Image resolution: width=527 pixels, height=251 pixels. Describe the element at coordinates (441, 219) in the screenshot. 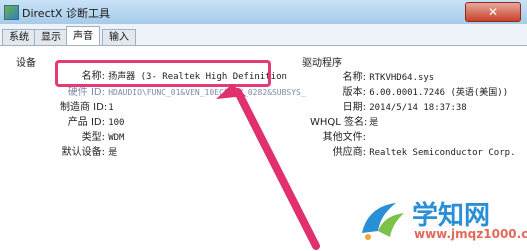

I see `watermark: 学知网 www.jmqz1000.com` at that location.